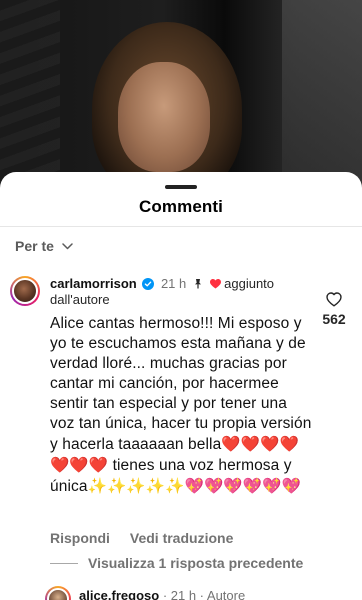 The image size is (362, 600). I want to click on liked-by-author-label: aggiunto, so click(249, 283).